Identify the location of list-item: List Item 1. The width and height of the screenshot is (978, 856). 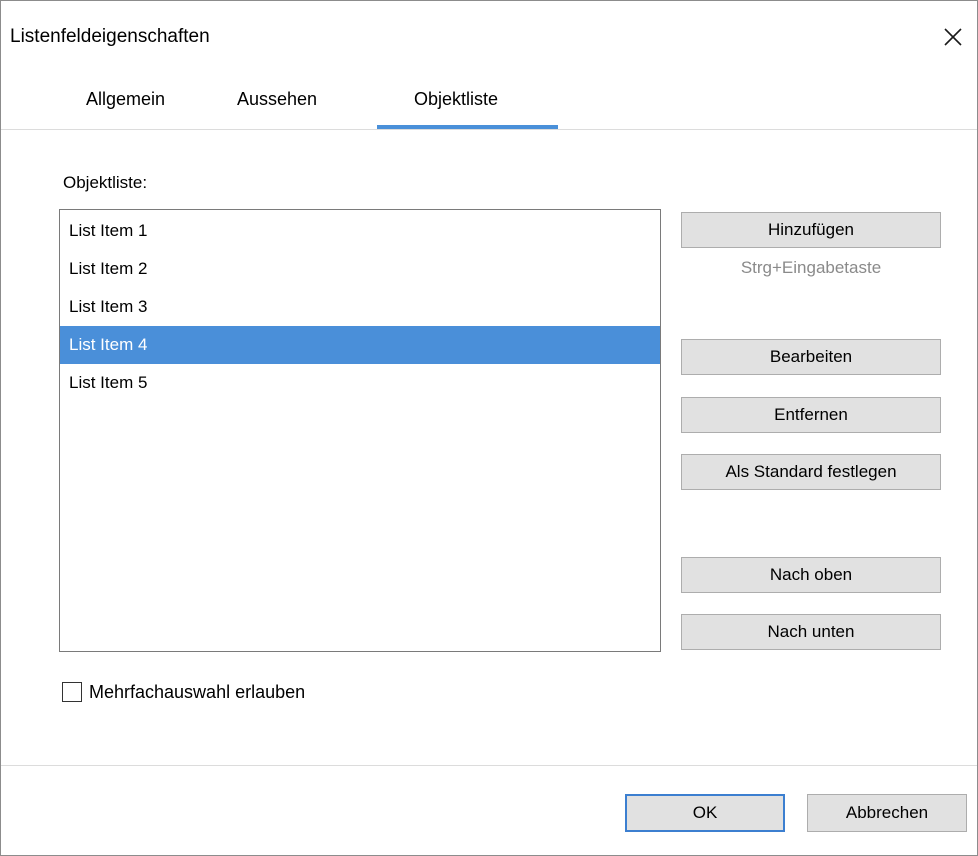
(360, 231).